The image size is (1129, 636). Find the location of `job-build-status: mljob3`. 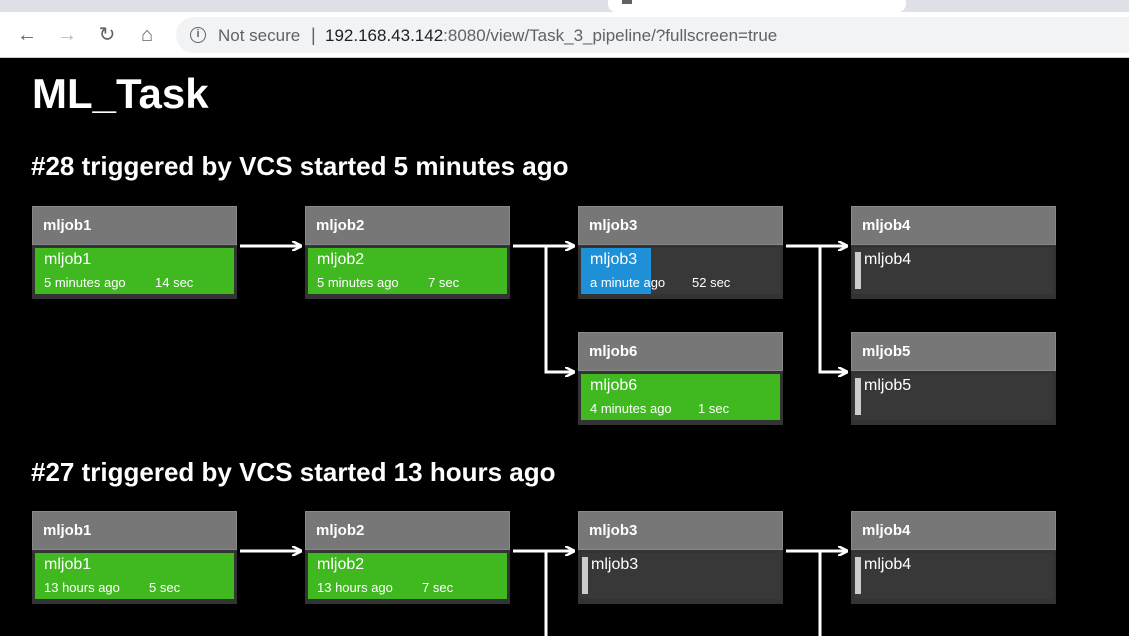

job-build-status: mljob3 is located at coordinates (680, 576).